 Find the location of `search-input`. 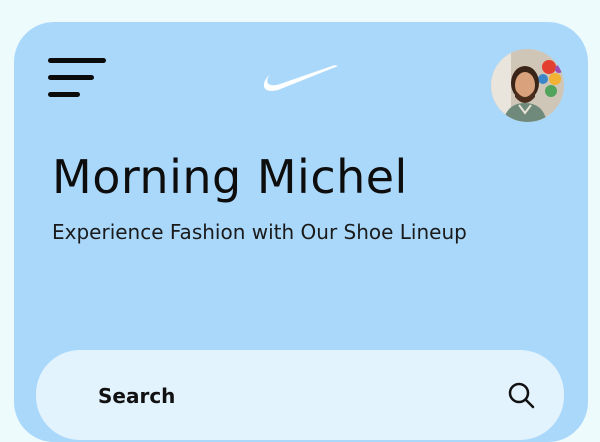

search-input is located at coordinates (288, 396).